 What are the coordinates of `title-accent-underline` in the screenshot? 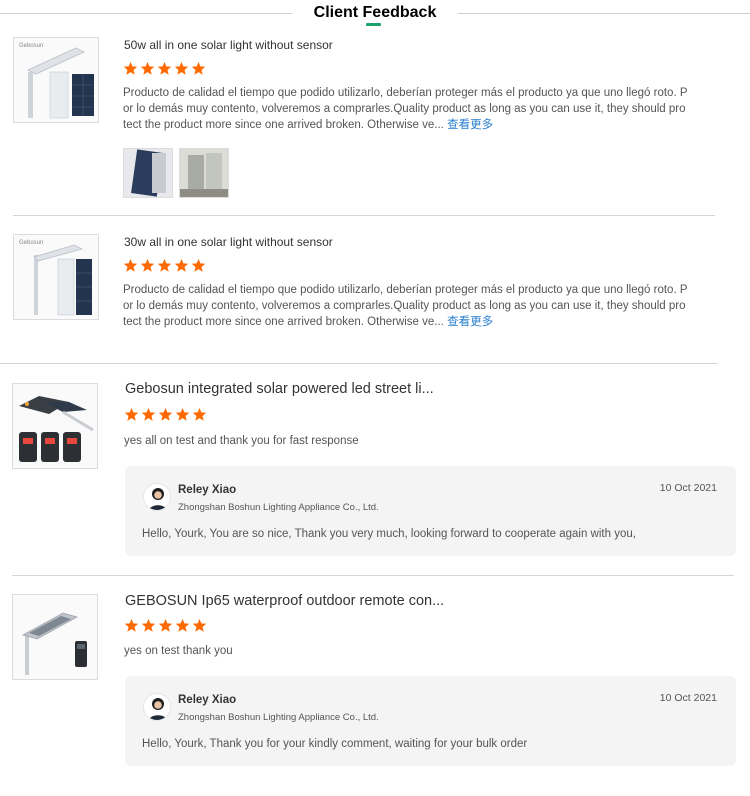 It's located at (373, 24).